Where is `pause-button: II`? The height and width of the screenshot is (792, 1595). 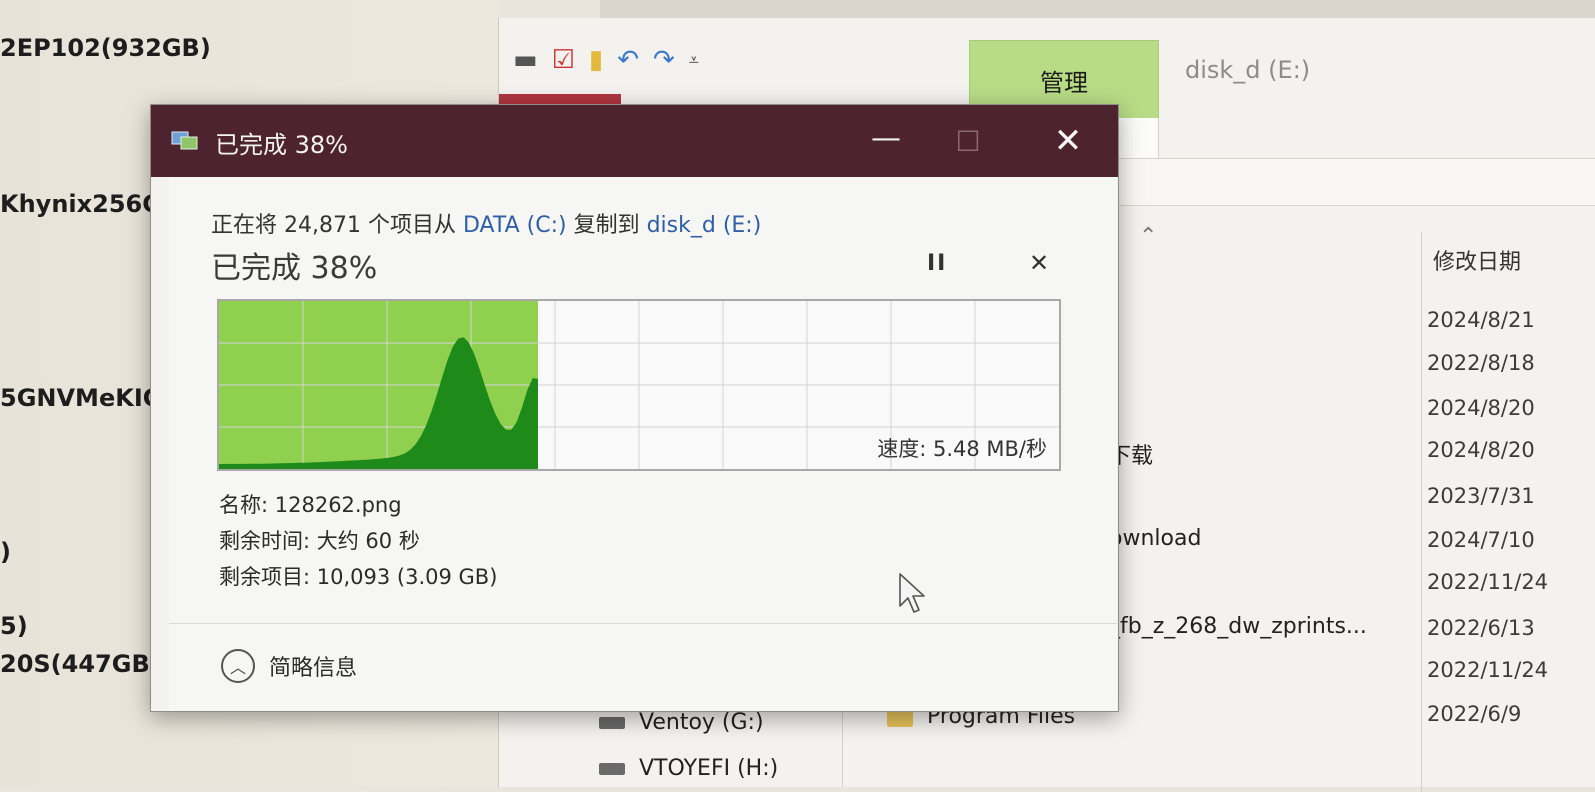
pause-button: II is located at coordinates (937, 263).